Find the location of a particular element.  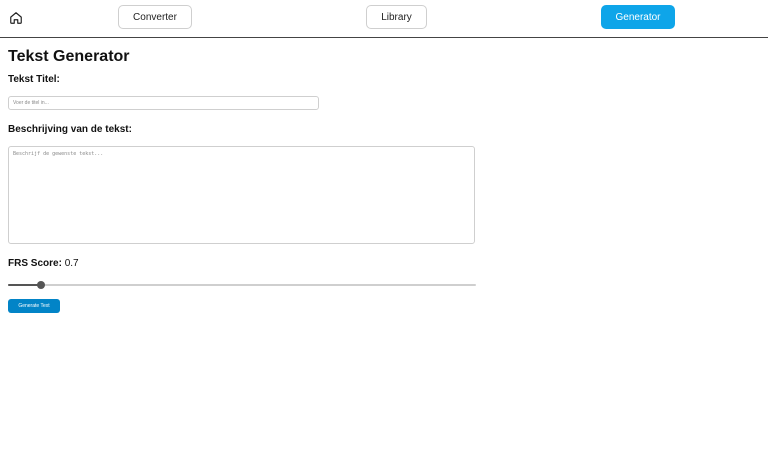

home-icon is located at coordinates (16, 18).